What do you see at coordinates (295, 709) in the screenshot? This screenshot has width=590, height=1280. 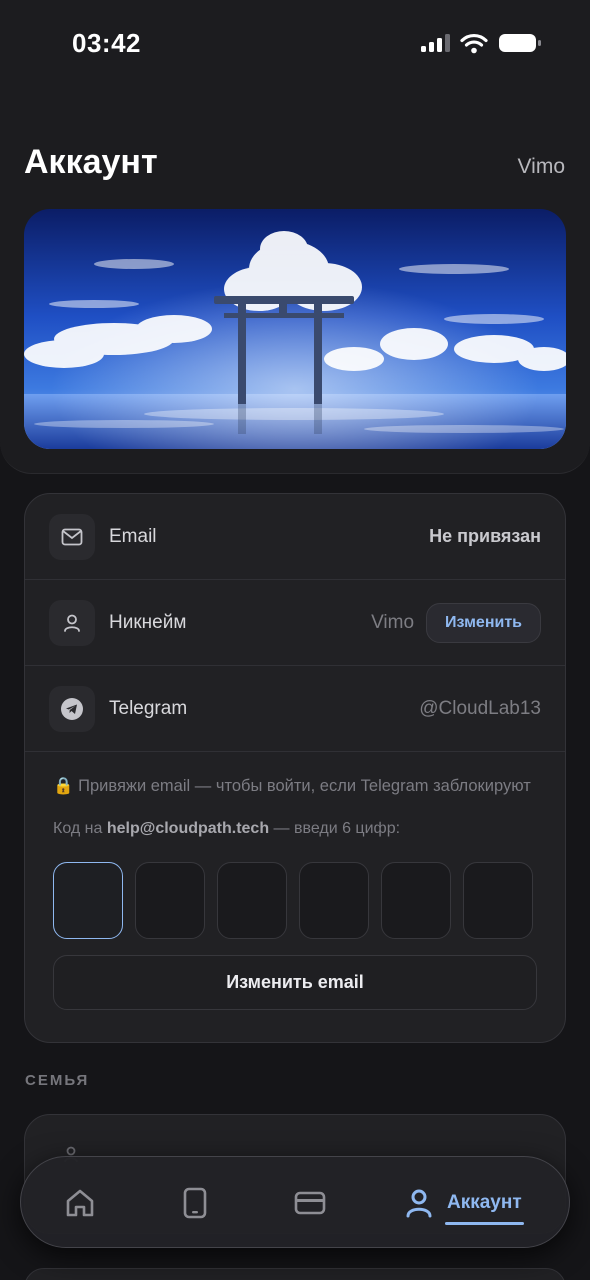 I see `telegram-row: Telegram @CloudLab13` at bounding box center [295, 709].